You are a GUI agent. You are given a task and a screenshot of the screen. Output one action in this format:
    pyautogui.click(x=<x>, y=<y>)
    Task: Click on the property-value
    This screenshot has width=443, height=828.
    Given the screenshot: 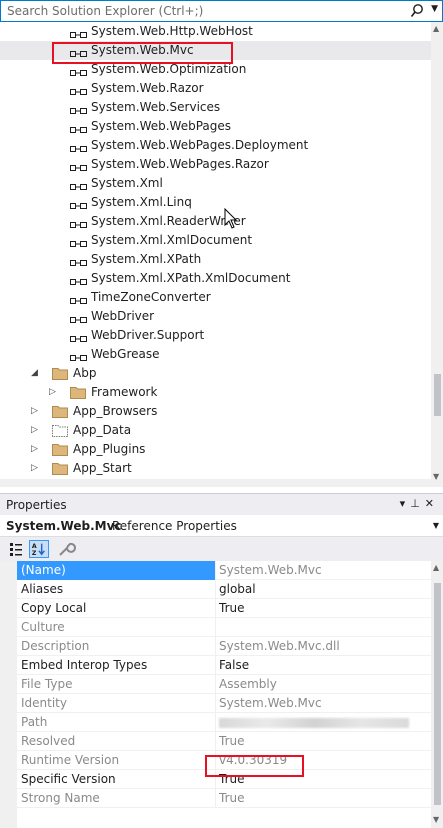 What is the action you would take?
    pyautogui.click(x=314, y=723)
    